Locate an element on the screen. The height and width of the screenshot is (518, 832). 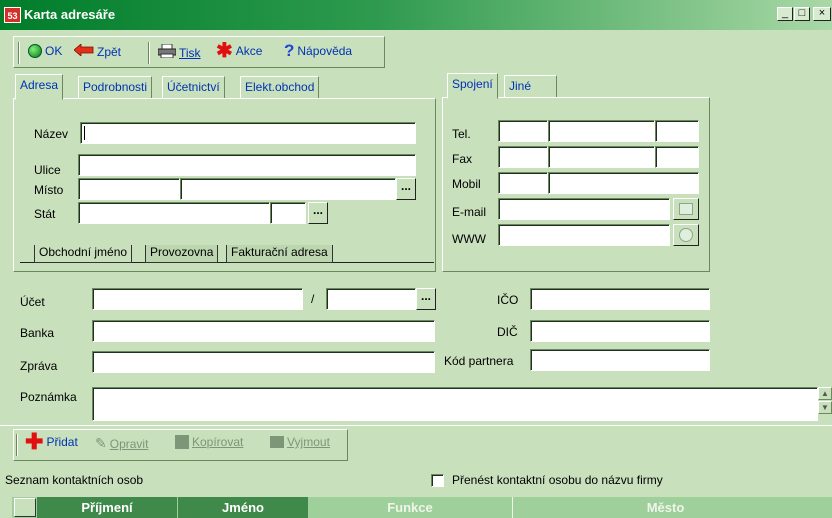
main-toolbar: OK Zpět Tisk ✱ Akce ? Nápověda is located at coordinates (199, 52).